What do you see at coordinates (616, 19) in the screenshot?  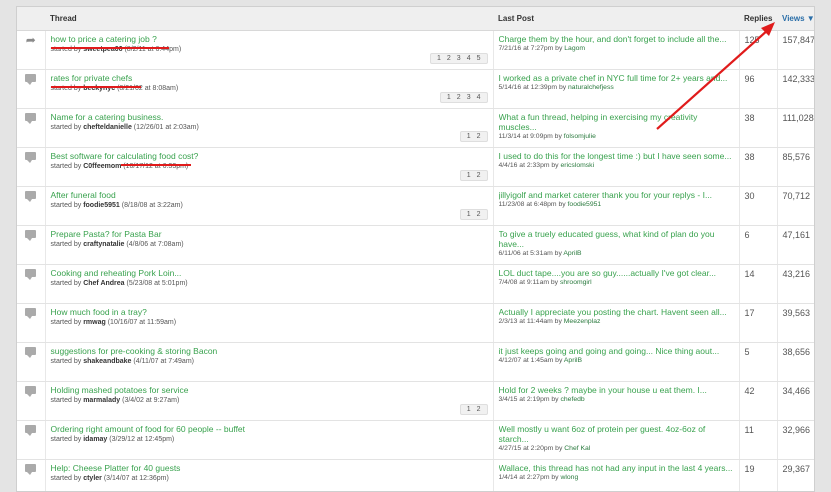 I see `last-post-column-header: Last Post` at bounding box center [616, 19].